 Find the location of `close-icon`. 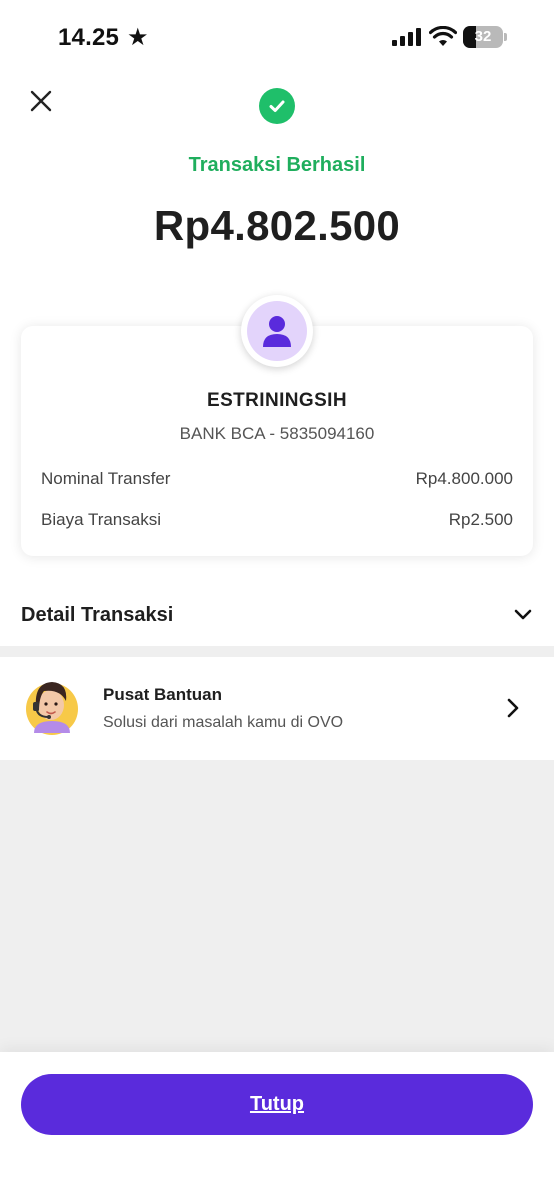

close-icon is located at coordinates (41, 101).